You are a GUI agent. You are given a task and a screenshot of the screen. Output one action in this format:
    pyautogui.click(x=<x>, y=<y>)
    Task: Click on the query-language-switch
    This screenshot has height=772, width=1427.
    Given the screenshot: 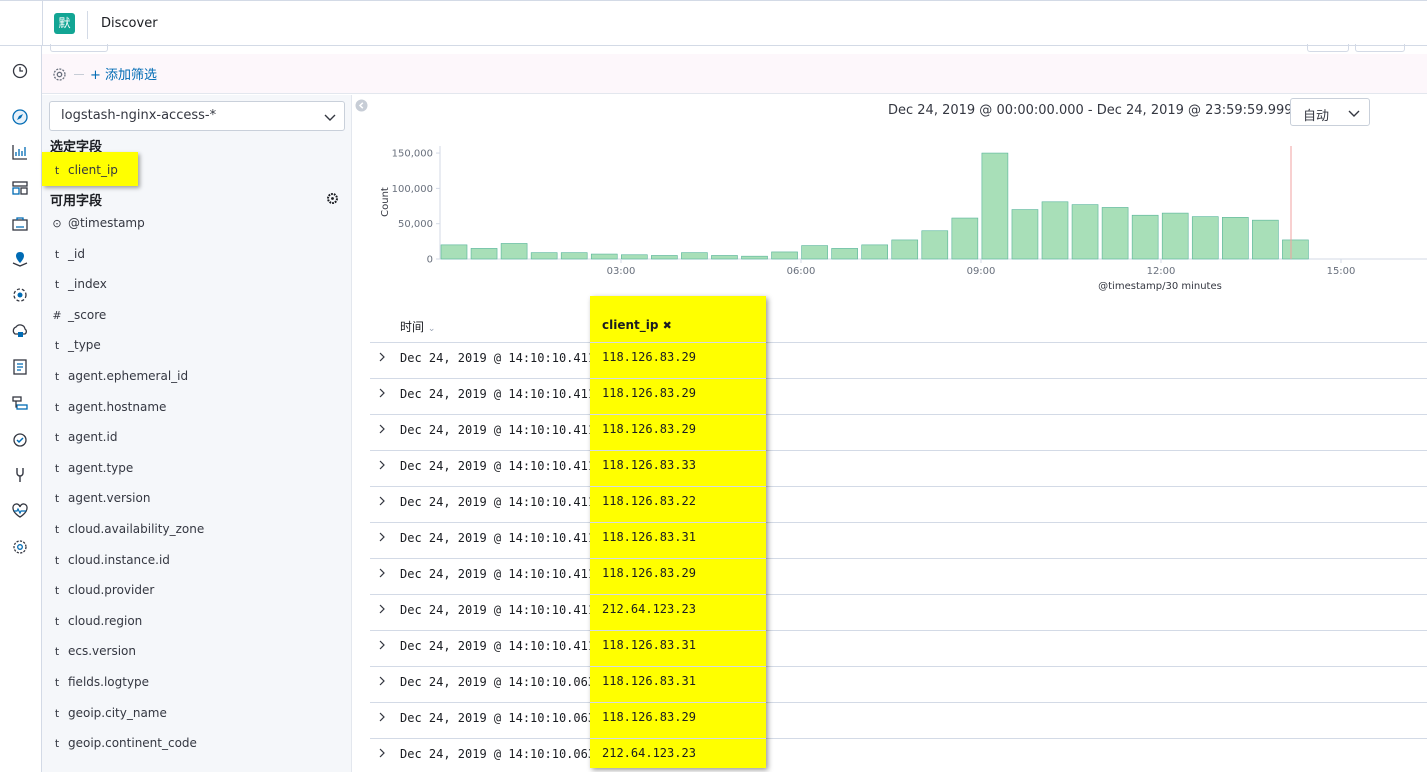 What is the action you would take?
    pyautogui.click(x=79, y=48)
    